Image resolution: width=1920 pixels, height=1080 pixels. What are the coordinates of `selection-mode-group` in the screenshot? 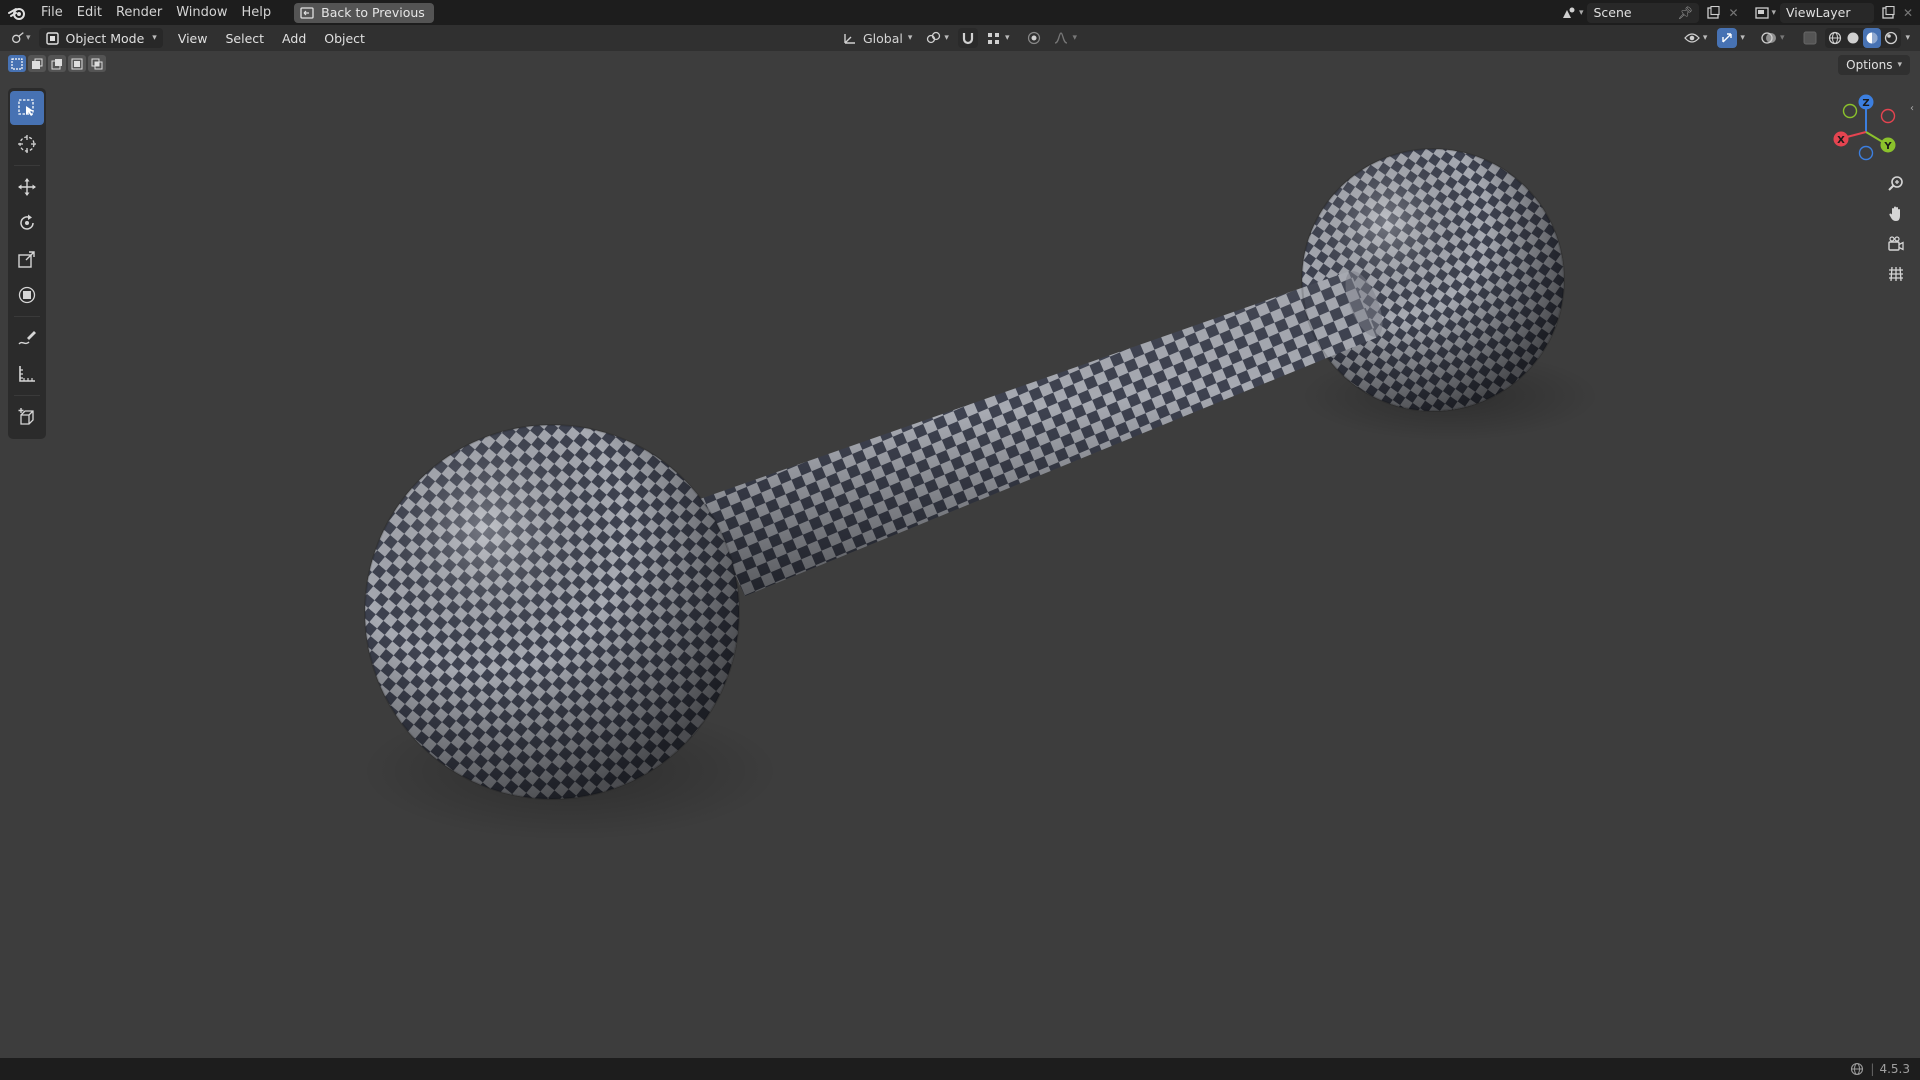 It's located at (57, 63).